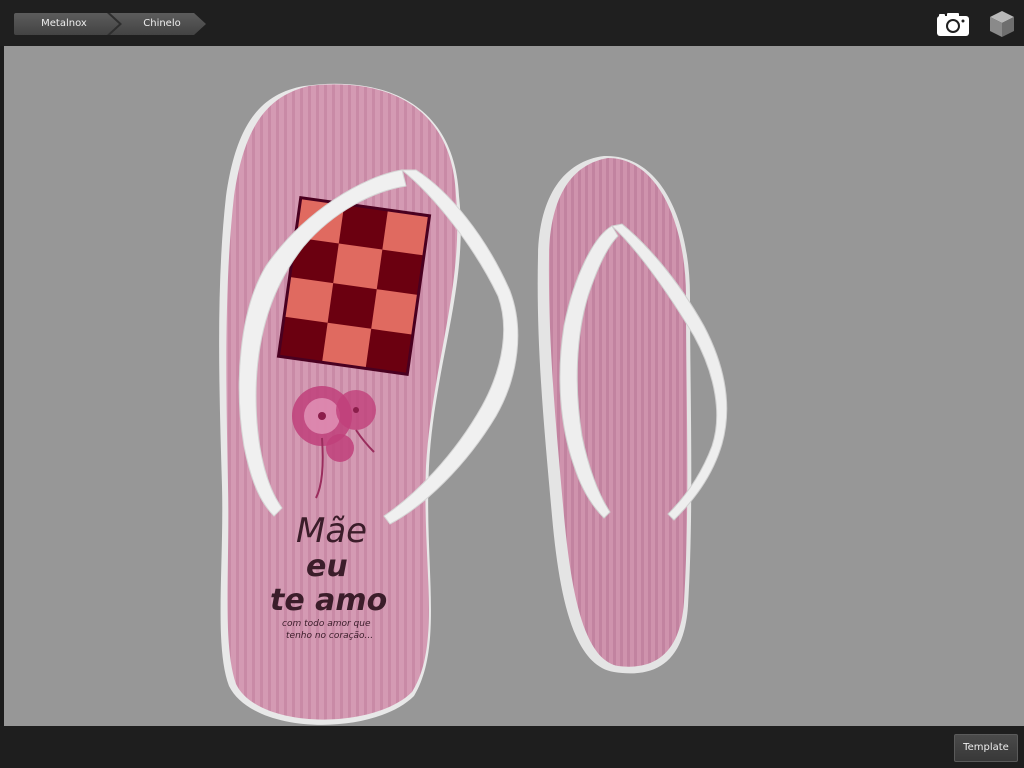  What do you see at coordinates (512, 747) in the screenshot?
I see `bottom-bar` at bounding box center [512, 747].